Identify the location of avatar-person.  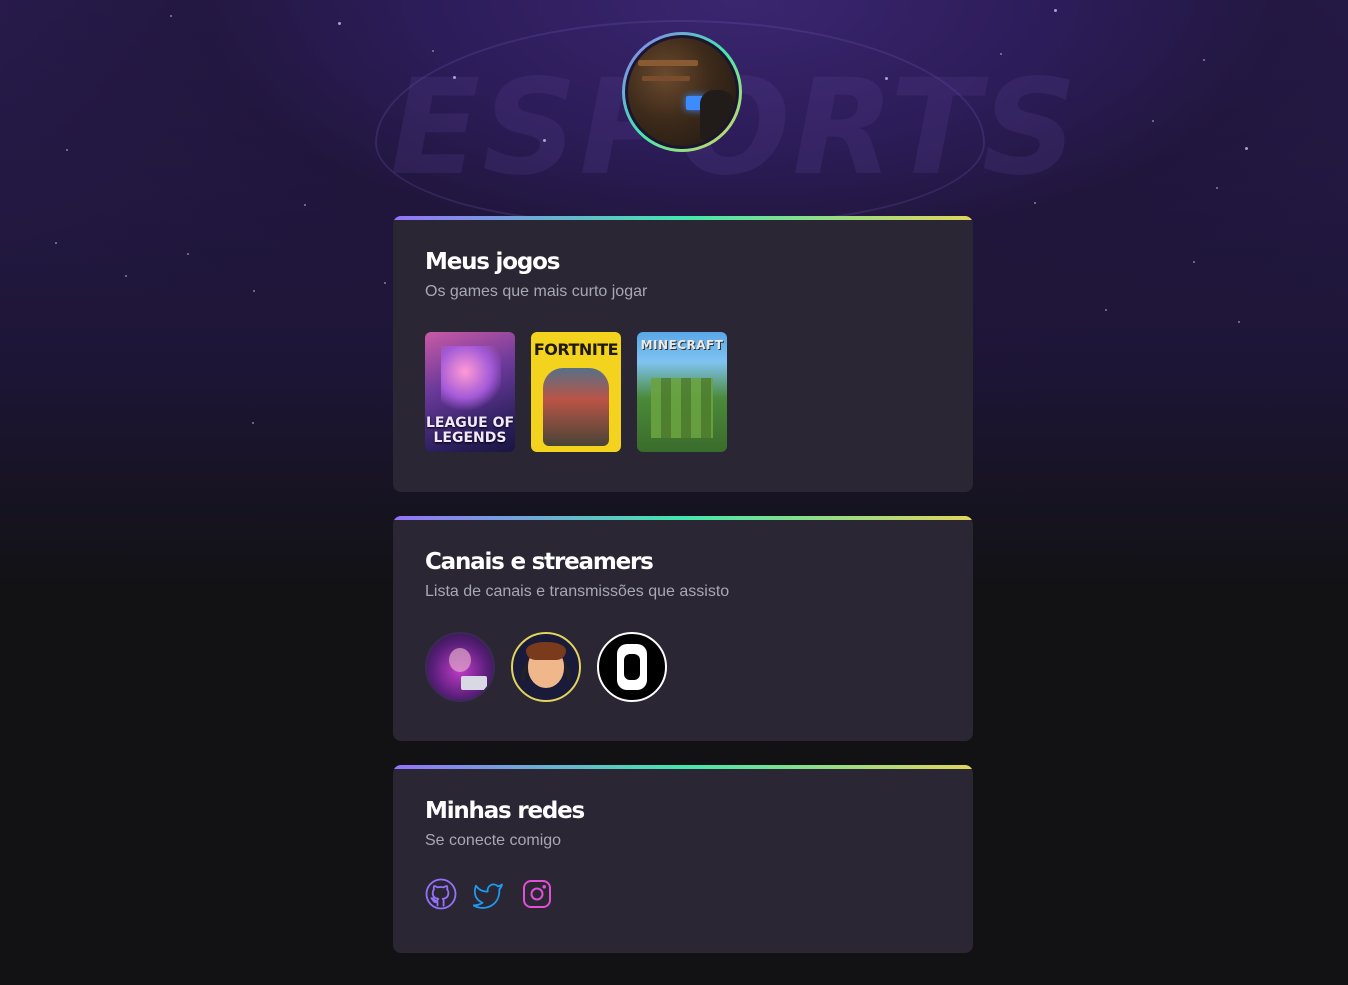
(717, 115).